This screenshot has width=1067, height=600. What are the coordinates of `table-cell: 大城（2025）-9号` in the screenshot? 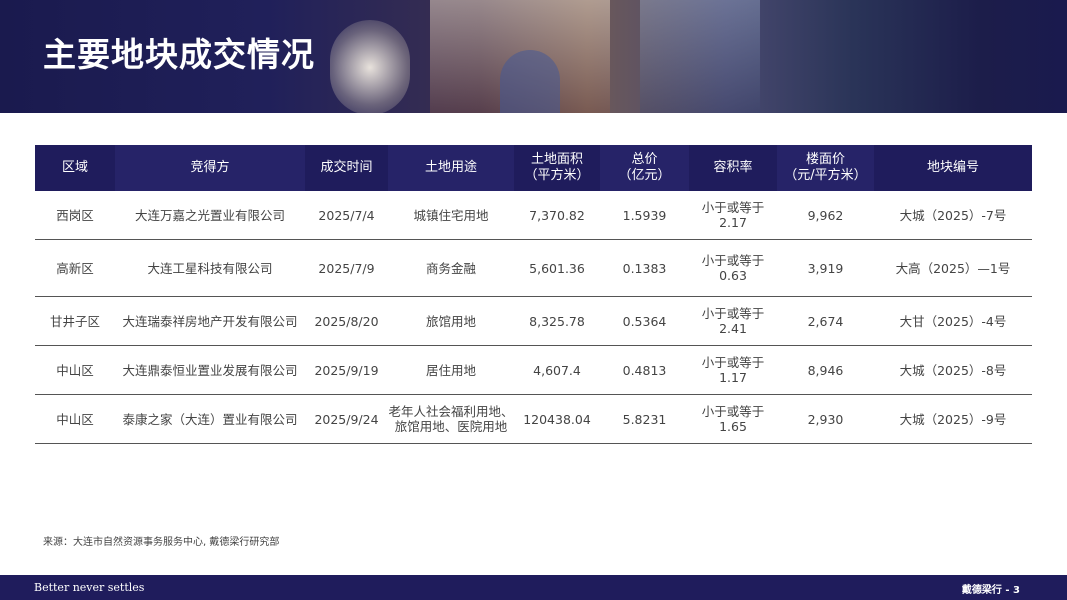 It's located at (953, 419).